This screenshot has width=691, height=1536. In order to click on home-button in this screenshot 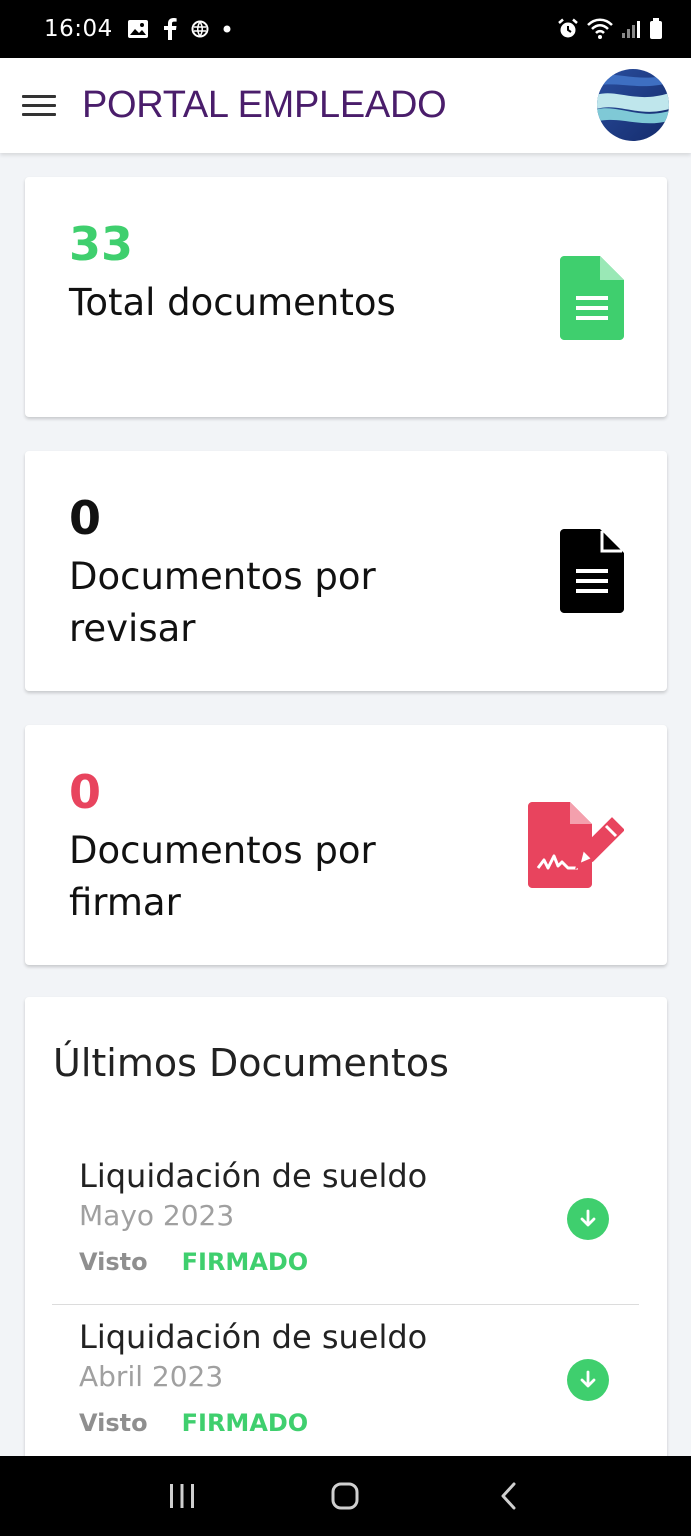, I will do `click(345, 1496)`.